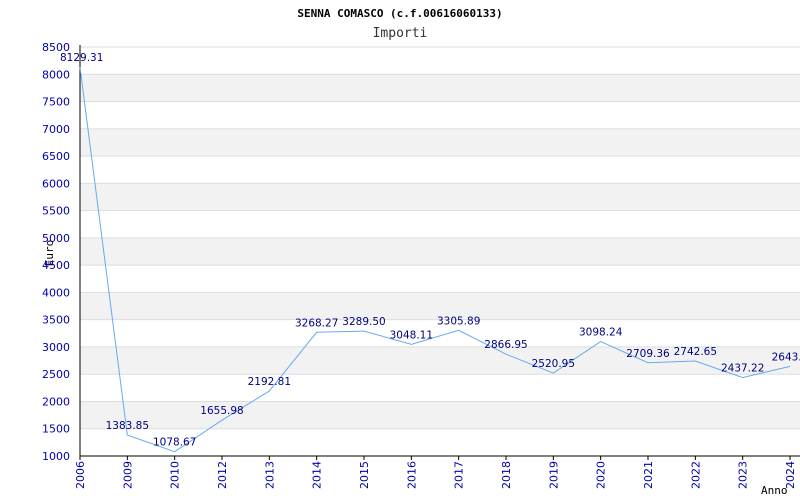 The width and height of the screenshot is (800, 500). What do you see at coordinates (601, 475) in the screenshot?
I see `x-tick-label: 2020` at bounding box center [601, 475].